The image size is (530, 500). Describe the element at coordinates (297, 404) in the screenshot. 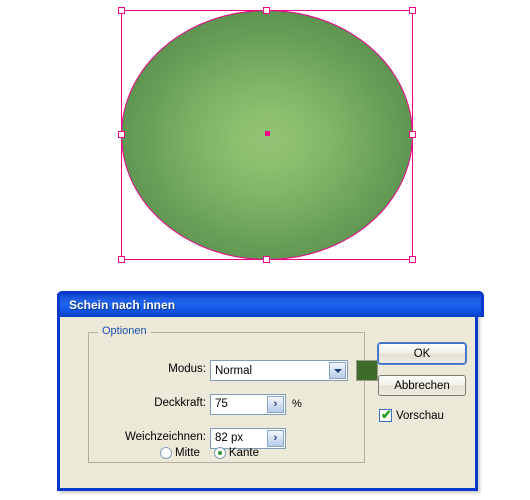

I see `deckkraft-unit-label: %` at that location.